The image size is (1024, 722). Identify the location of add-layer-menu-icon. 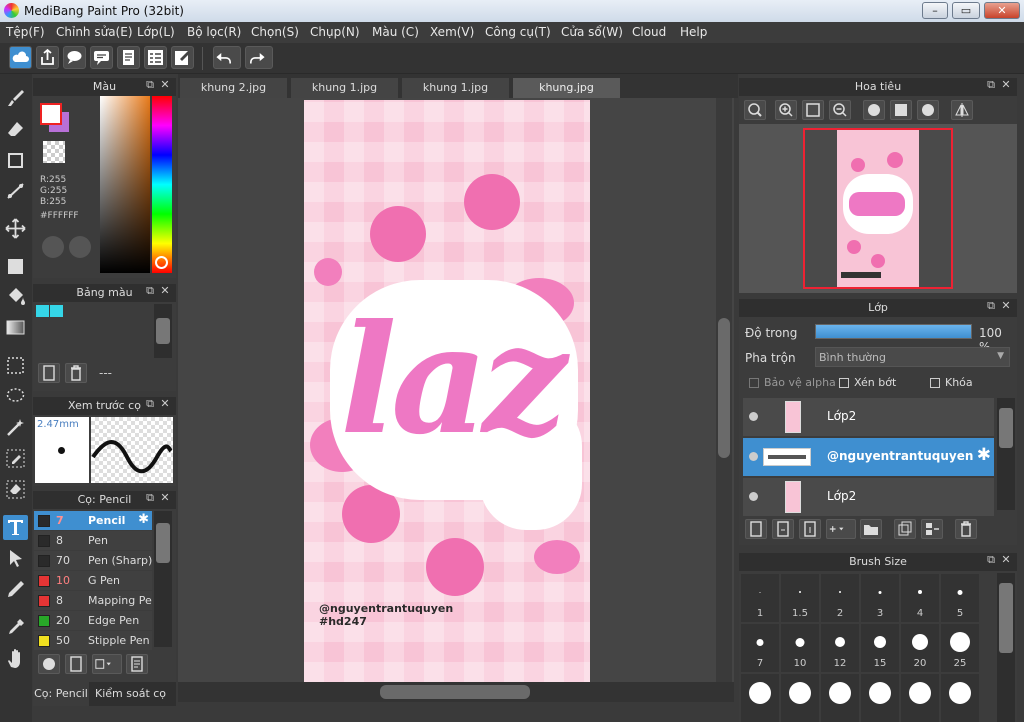
(841, 529).